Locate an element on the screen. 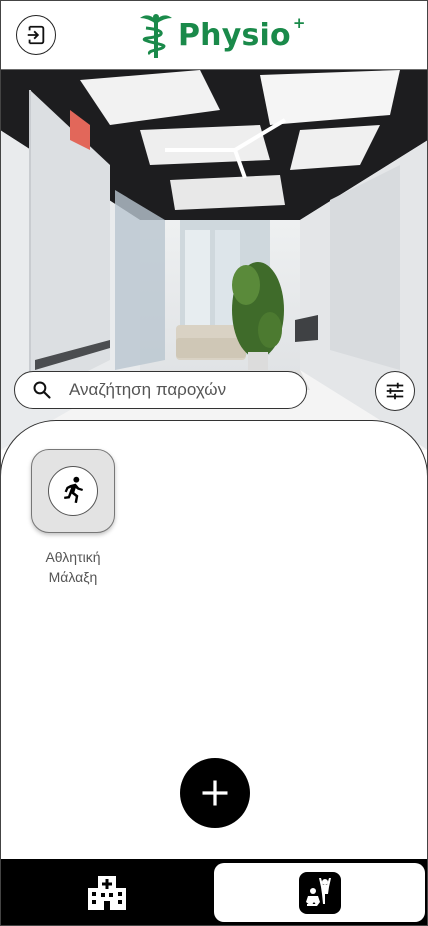  physio-exercise-icon is located at coordinates (318, 891).